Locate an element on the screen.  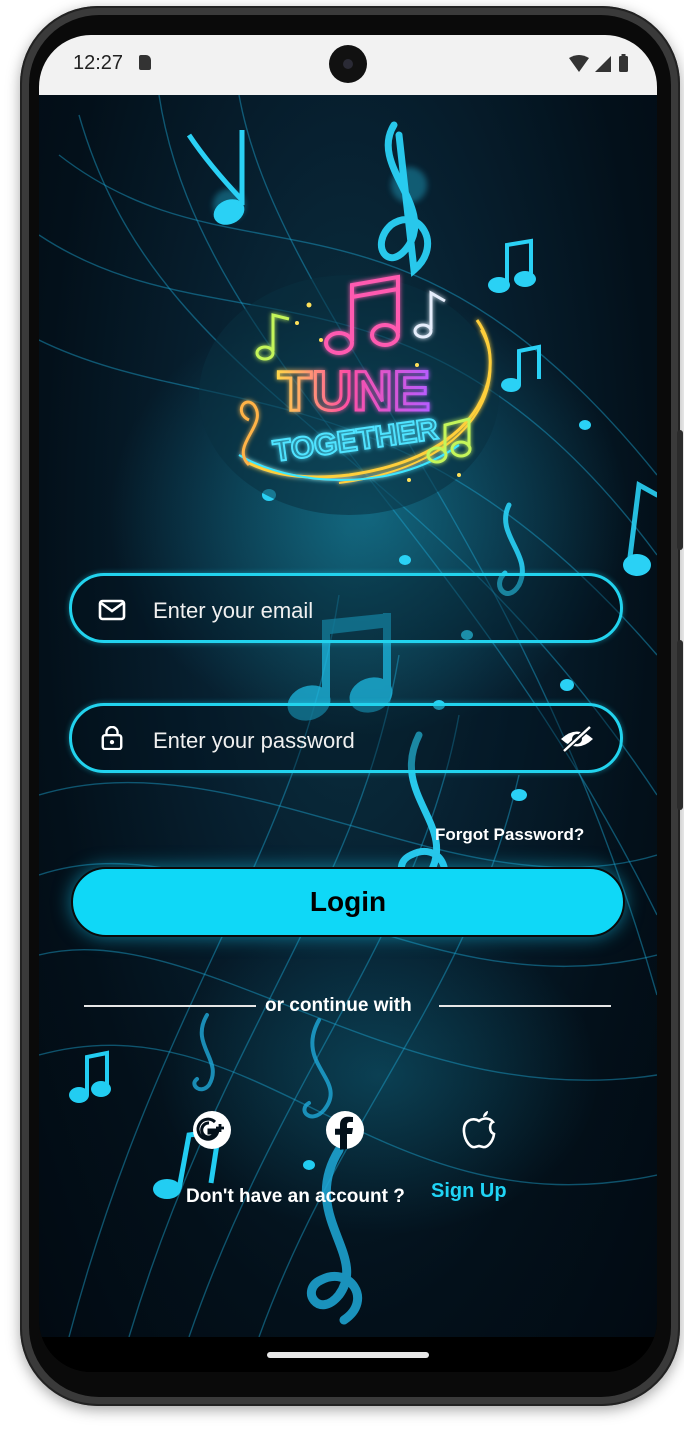
power-button is located at coordinates (680, 490).